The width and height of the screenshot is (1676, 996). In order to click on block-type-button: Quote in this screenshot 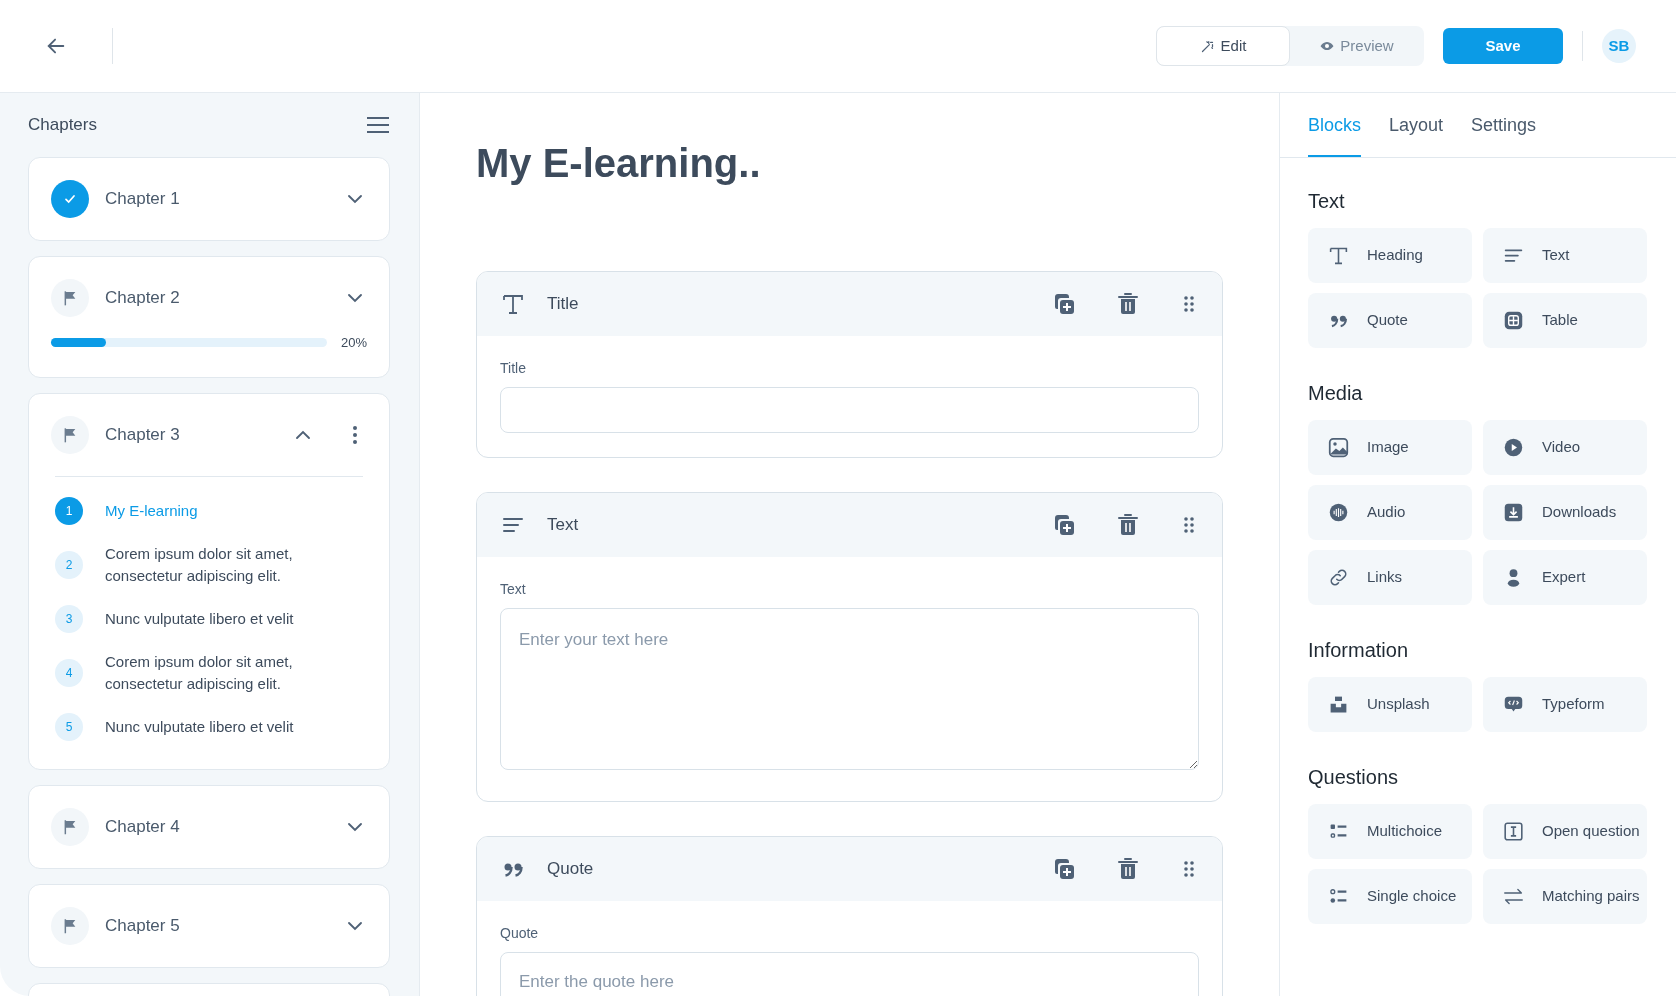, I will do `click(1390, 320)`.